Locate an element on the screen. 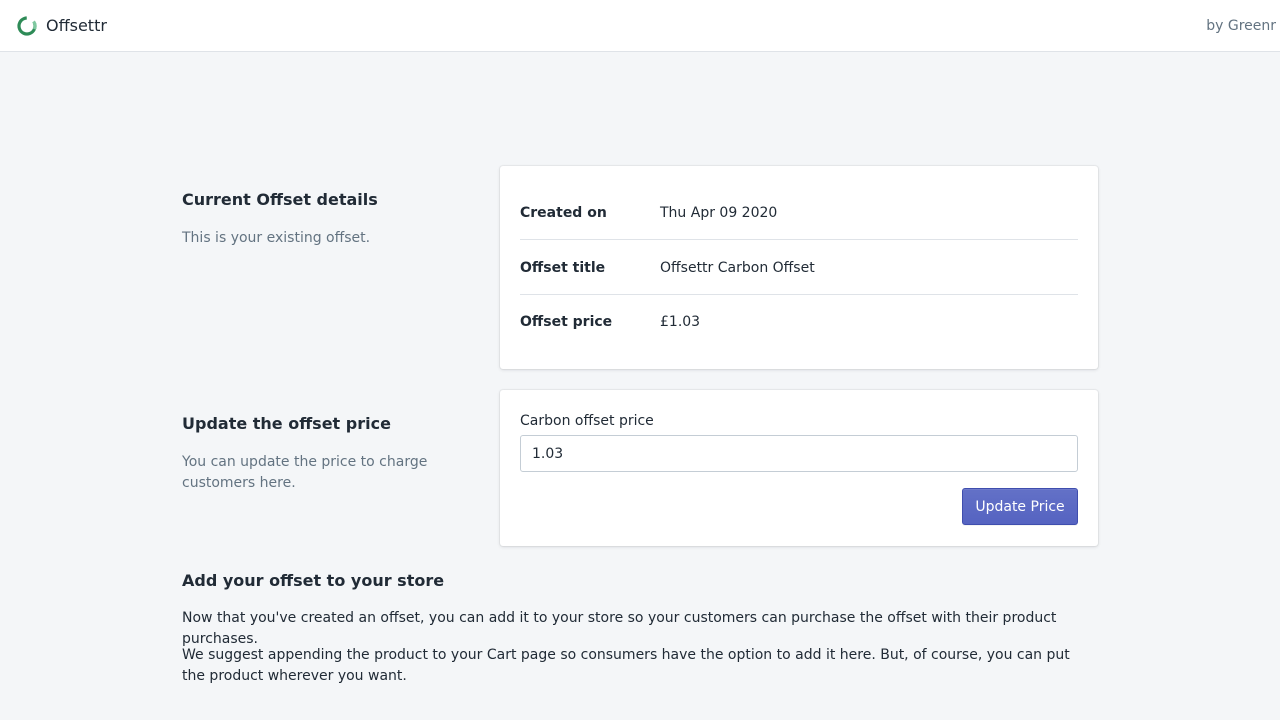  current-offset-description: This is your existing offset. is located at coordinates (276, 238).